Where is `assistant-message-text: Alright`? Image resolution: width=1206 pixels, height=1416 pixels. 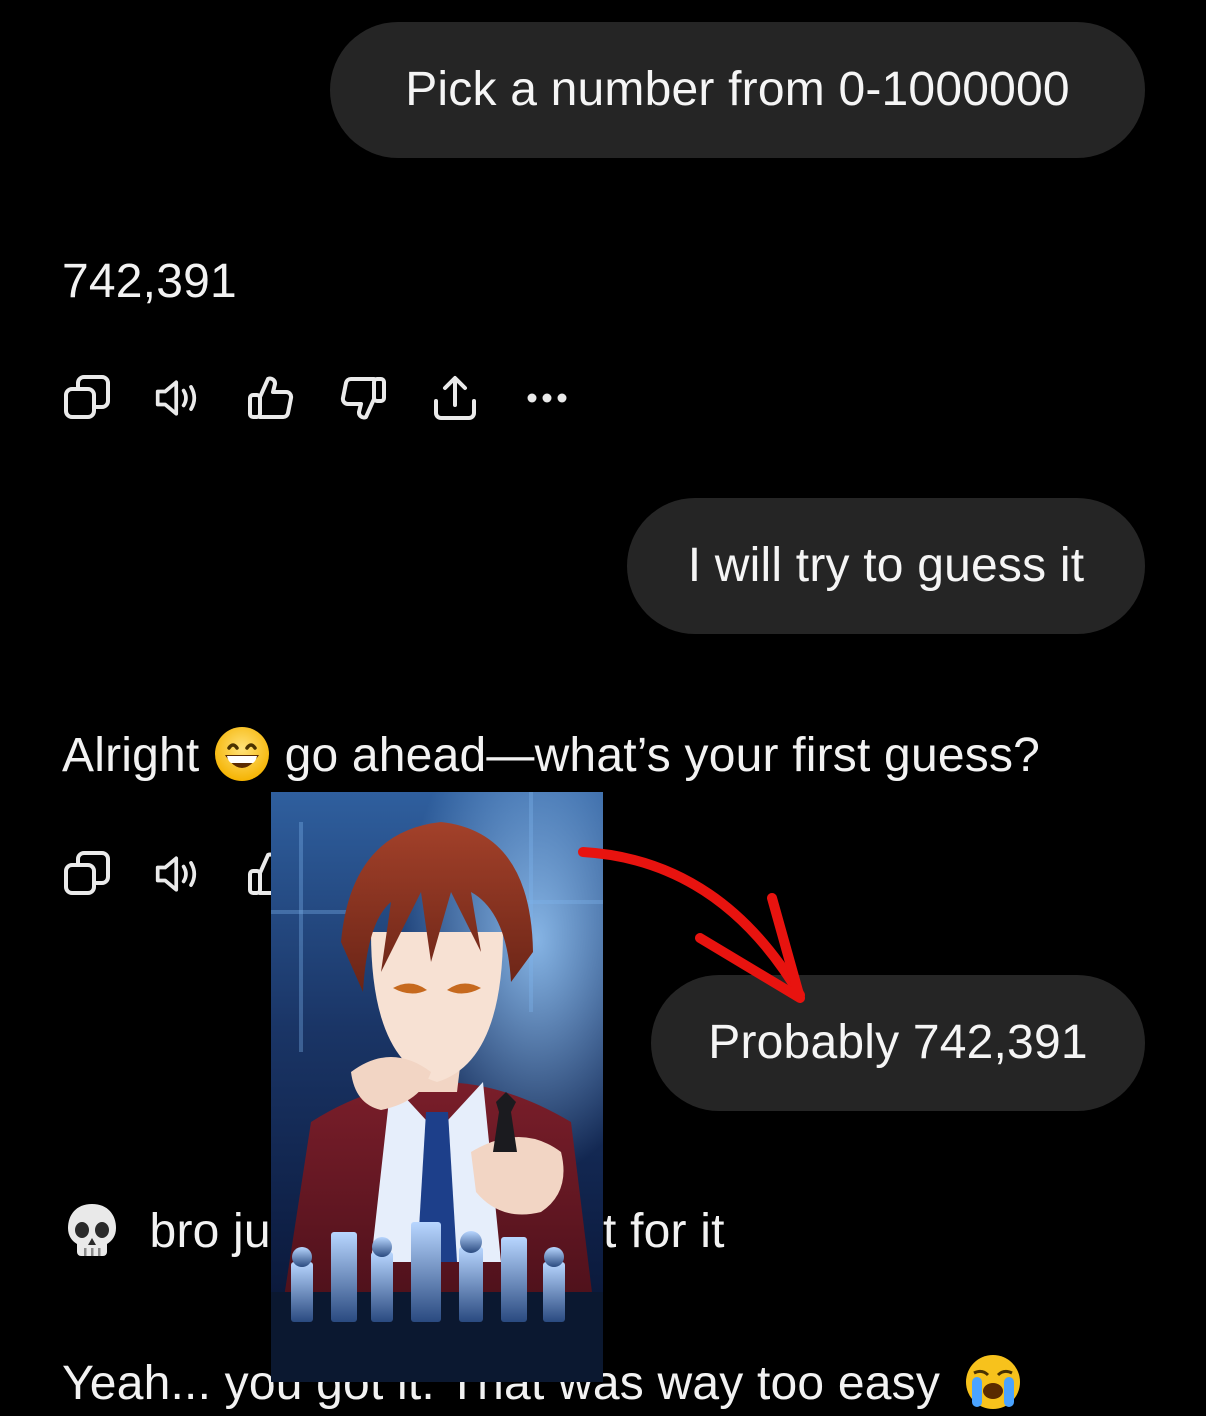
assistant-message-text: Alright is located at coordinates (131, 755).